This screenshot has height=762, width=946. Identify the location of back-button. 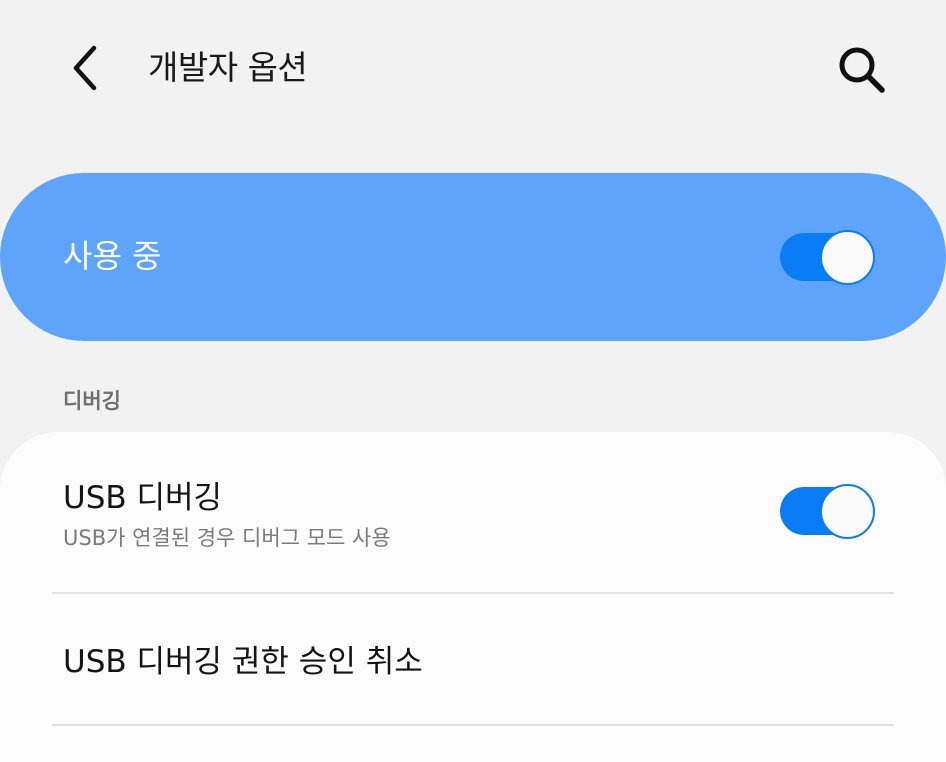
(86, 68).